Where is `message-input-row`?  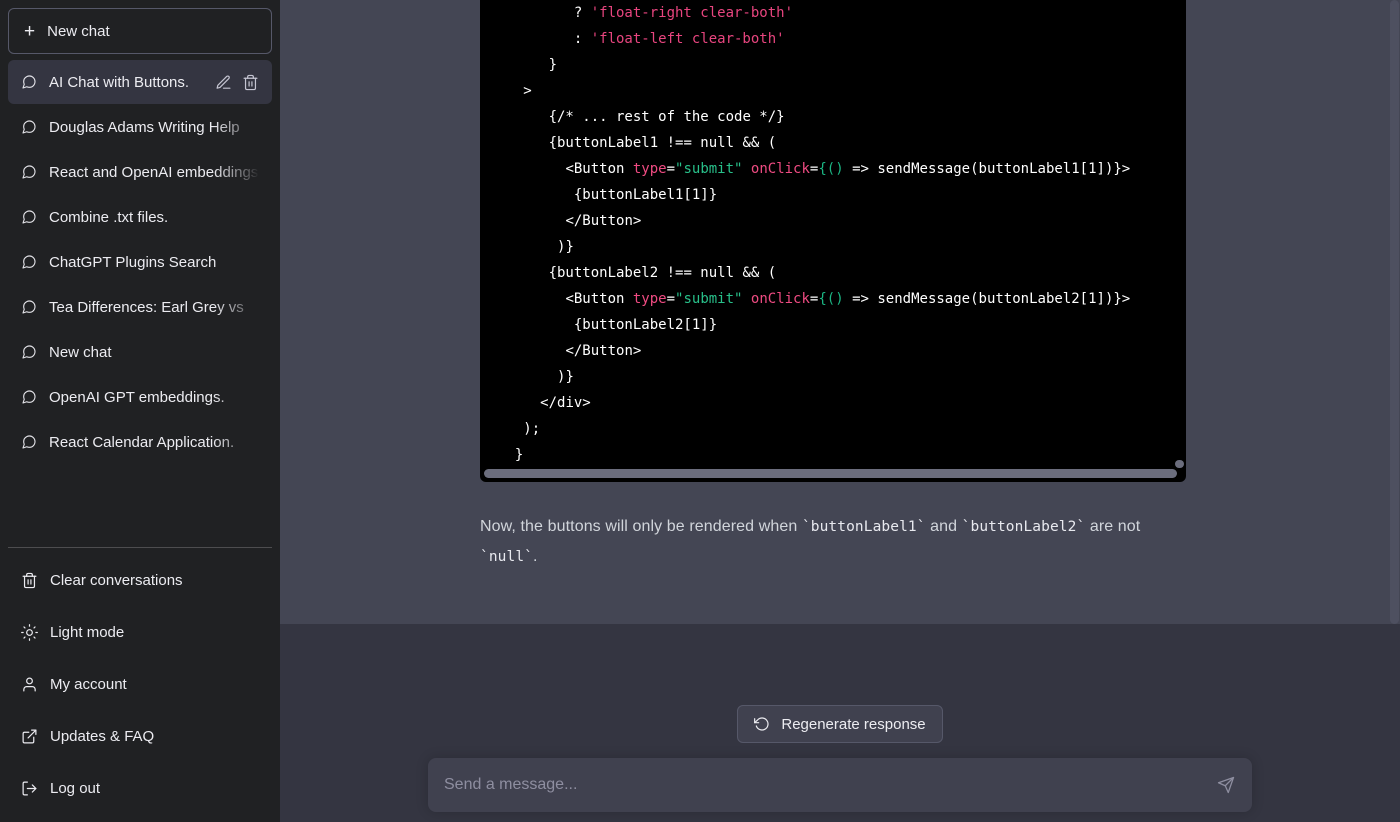
message-input-row is located at coordinates (840, 785).